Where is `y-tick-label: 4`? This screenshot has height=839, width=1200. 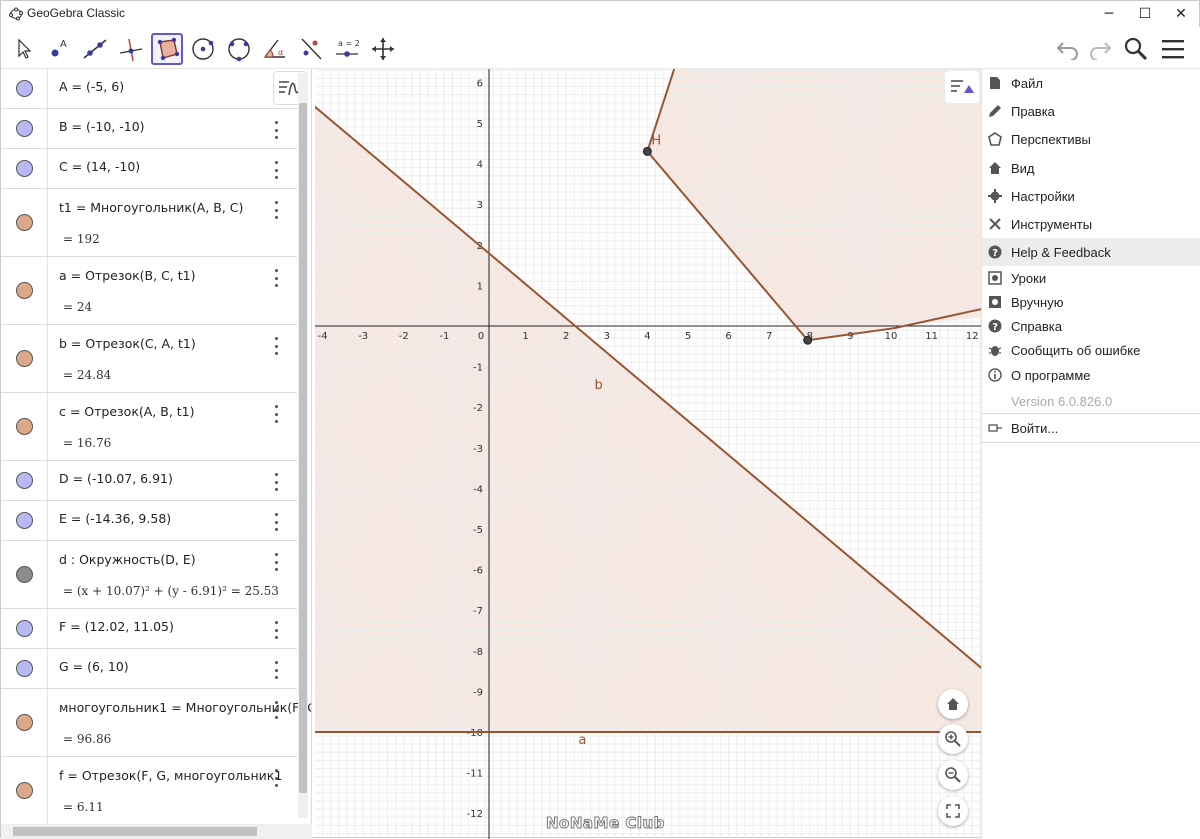 y-tick-label: 4 is located at coordinates (480, 165).